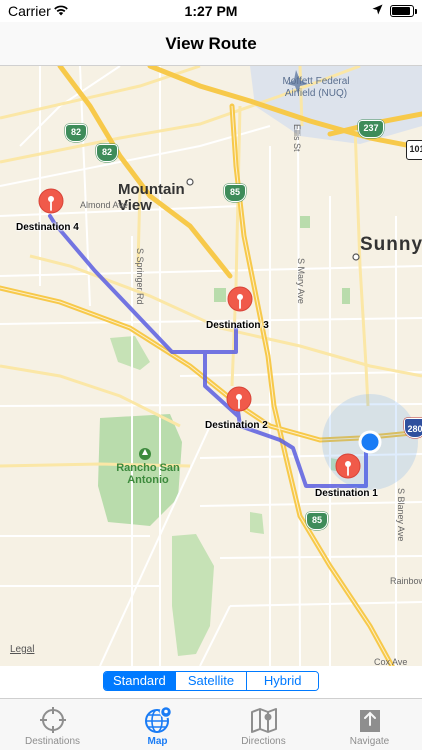 Image resolution: width=422 pixels, height=750 pixels. I want to click on tab-directions: Directions, so click(263, 724).